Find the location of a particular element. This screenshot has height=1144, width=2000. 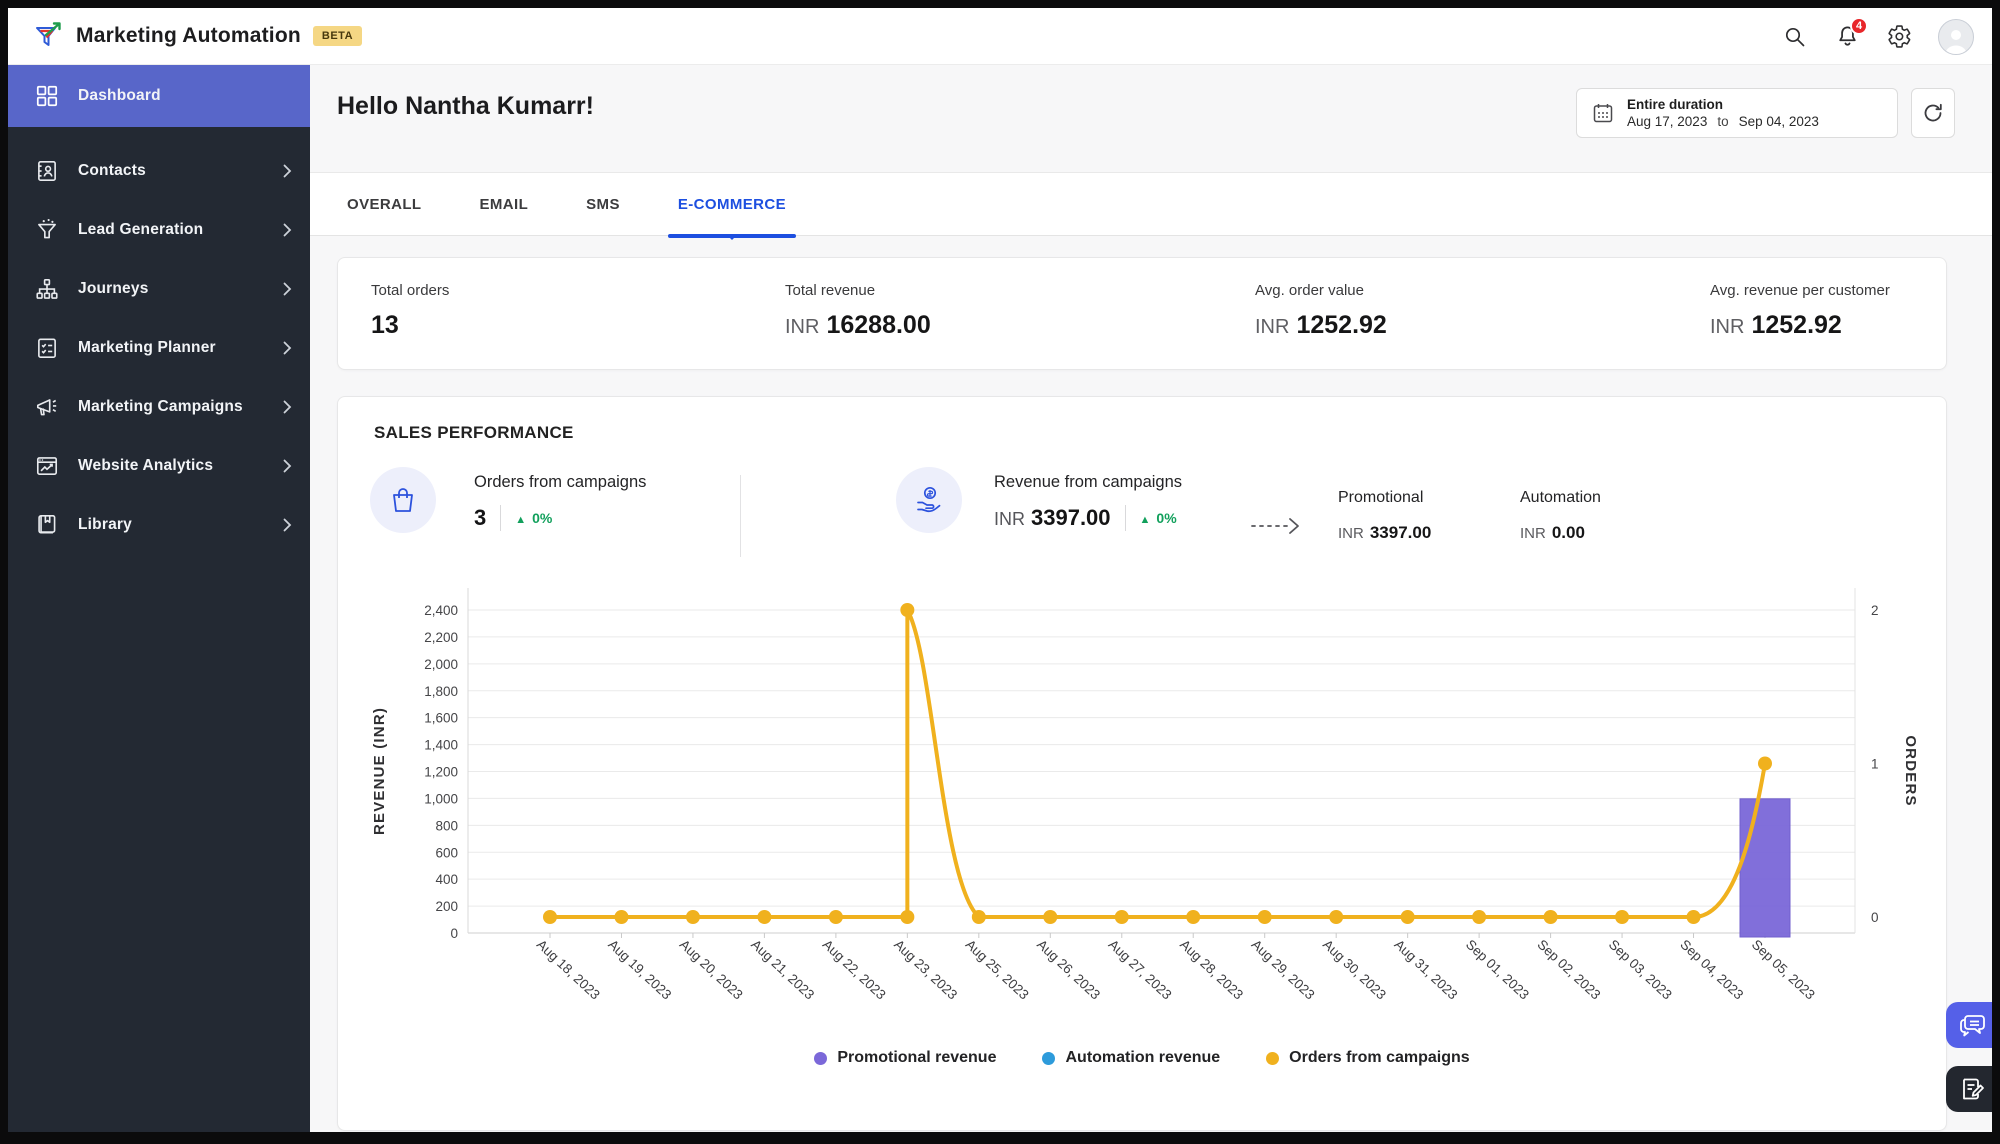

sidebar-item-contacts: Contacts is located at coordinates (159, 170).